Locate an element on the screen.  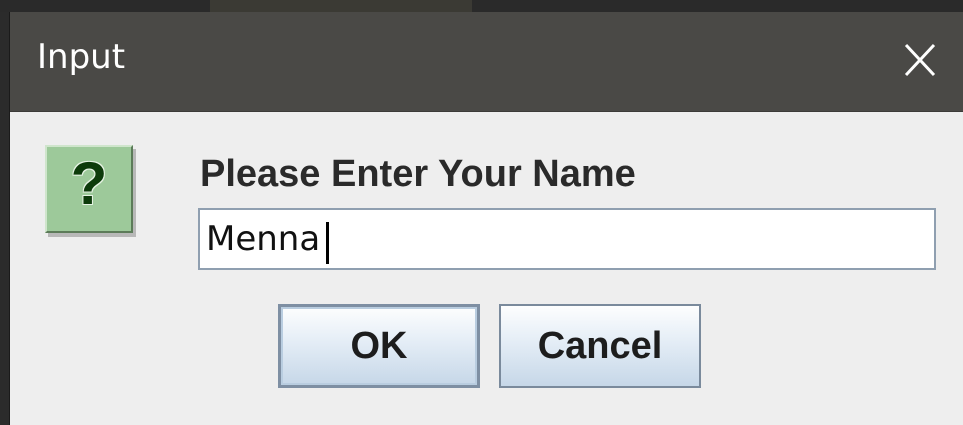
text-caret is located at coordinates (327, 243).